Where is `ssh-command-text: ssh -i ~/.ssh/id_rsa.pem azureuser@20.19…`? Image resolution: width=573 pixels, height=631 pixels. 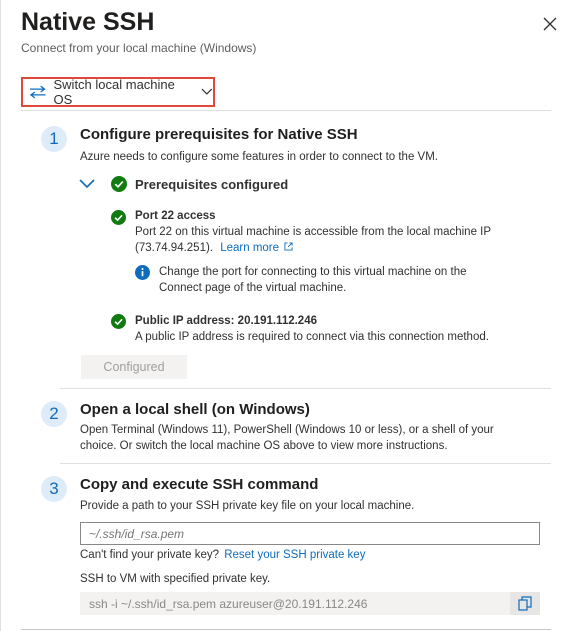 ssh-command-text: ssh -i ~/.ssh/id_rsa.pem azureuser@20.19… is located at coordinates (228, 603).